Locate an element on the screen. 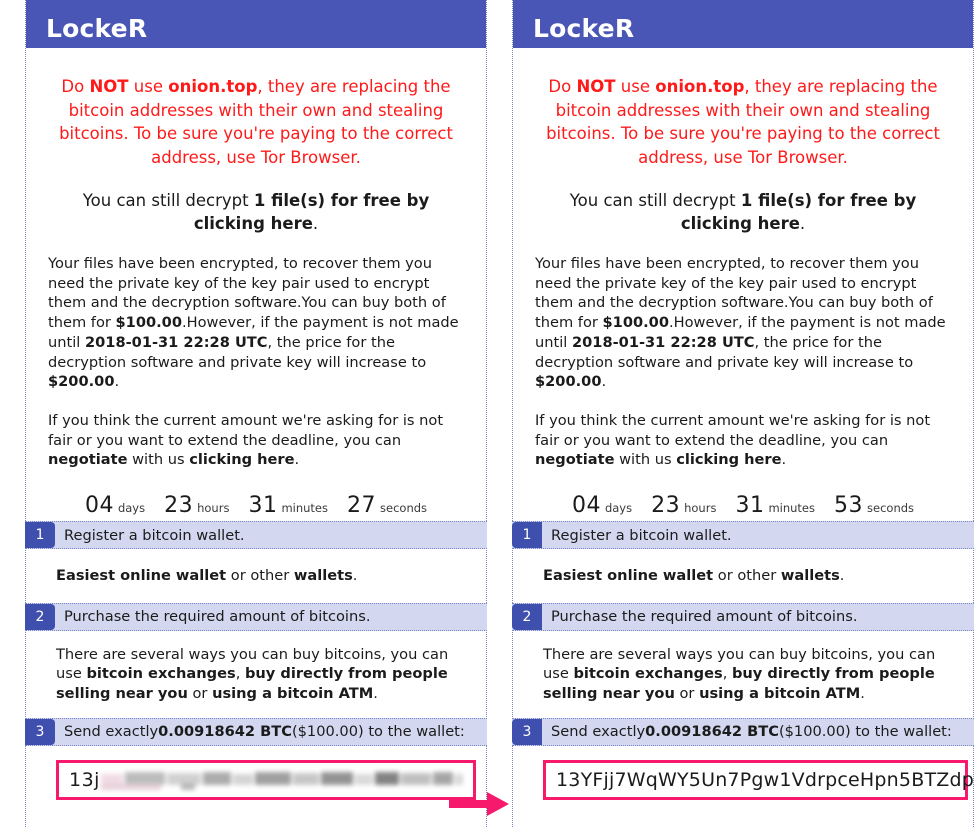 The image size is (974, 827). wallet-address-text: 13YFjj7WqWY5Un7Pgw1VdrpceHpn5BTZdp is located at coordinates (765, 779).